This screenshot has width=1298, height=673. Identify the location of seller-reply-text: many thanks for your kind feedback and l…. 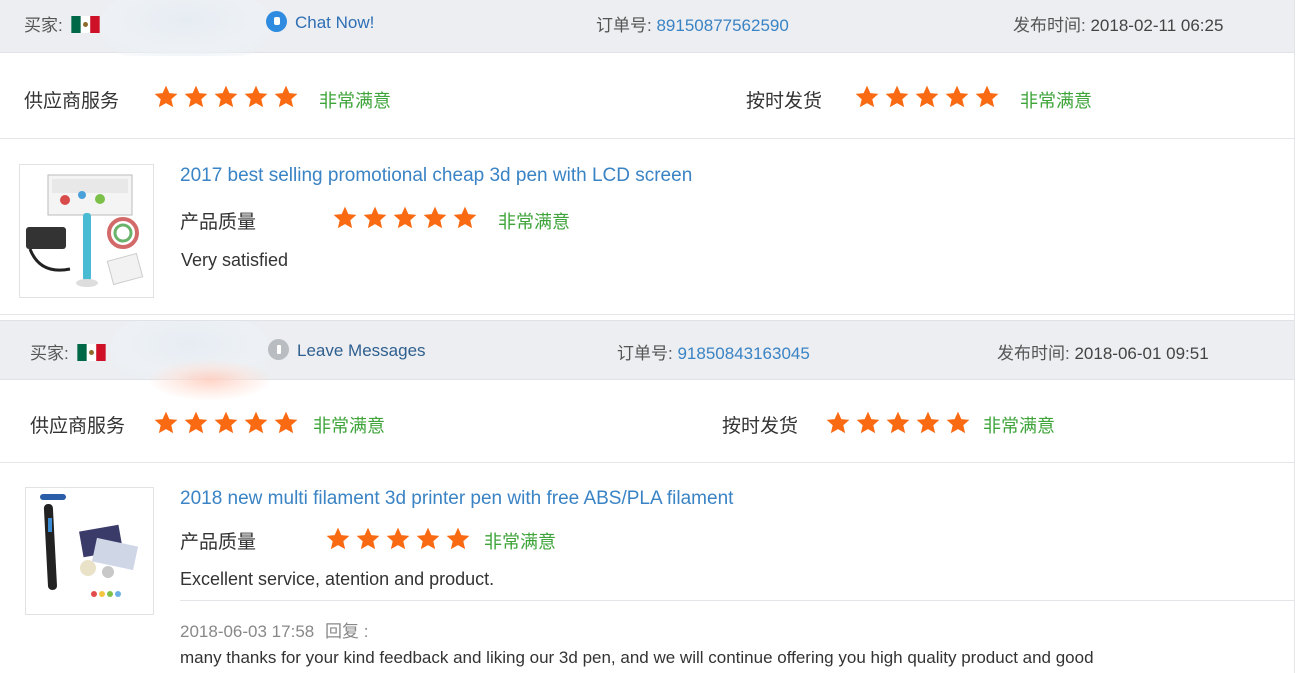
(637, 657).